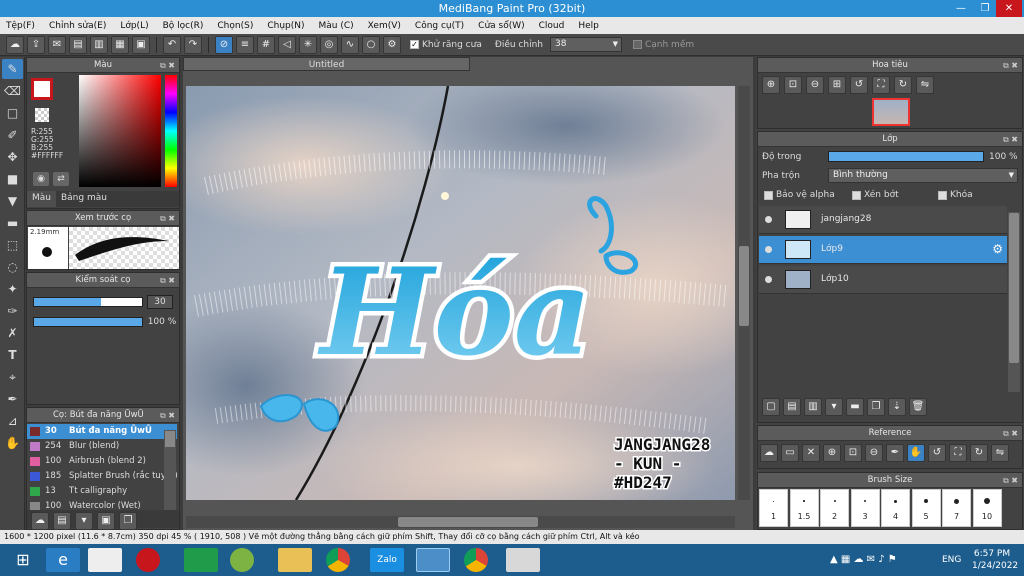 The image size is (1024, 576). Describe the element at coordinates (552, 26) in the screenshot. I see `menu-cloud: Cloud` at that location.